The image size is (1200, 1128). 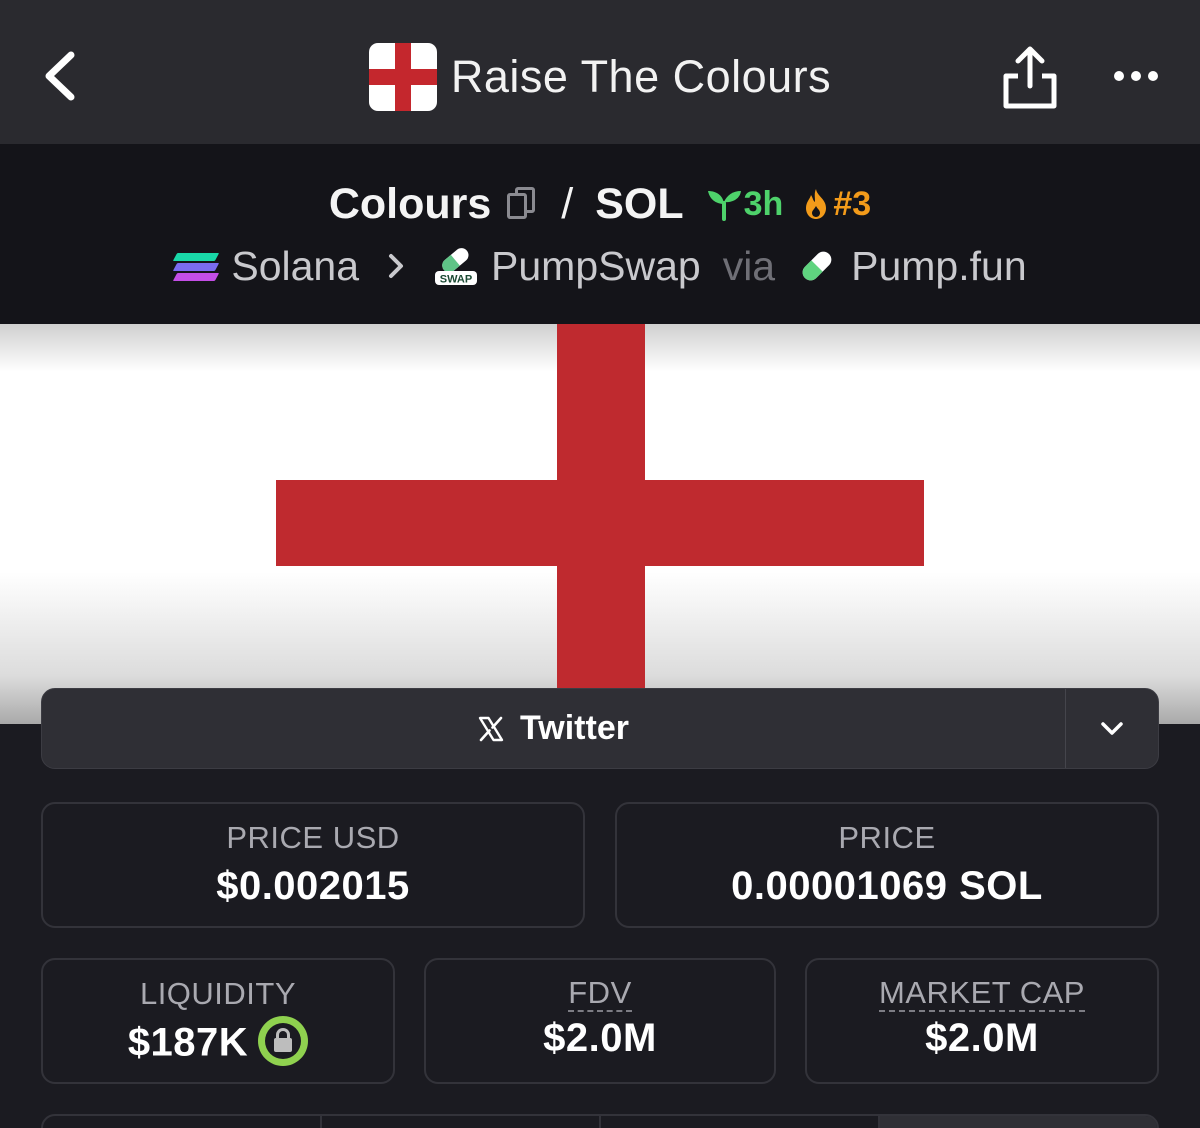 I want to click on x-logo-icon, so click(x=491, y=728).